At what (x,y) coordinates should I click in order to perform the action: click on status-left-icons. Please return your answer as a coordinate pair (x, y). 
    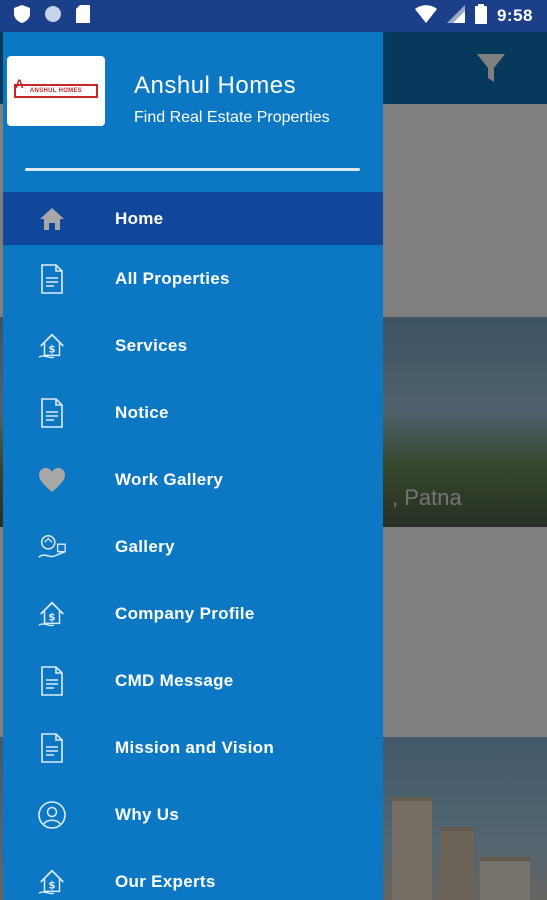
    Looking at the image, I should click on (52, 16).